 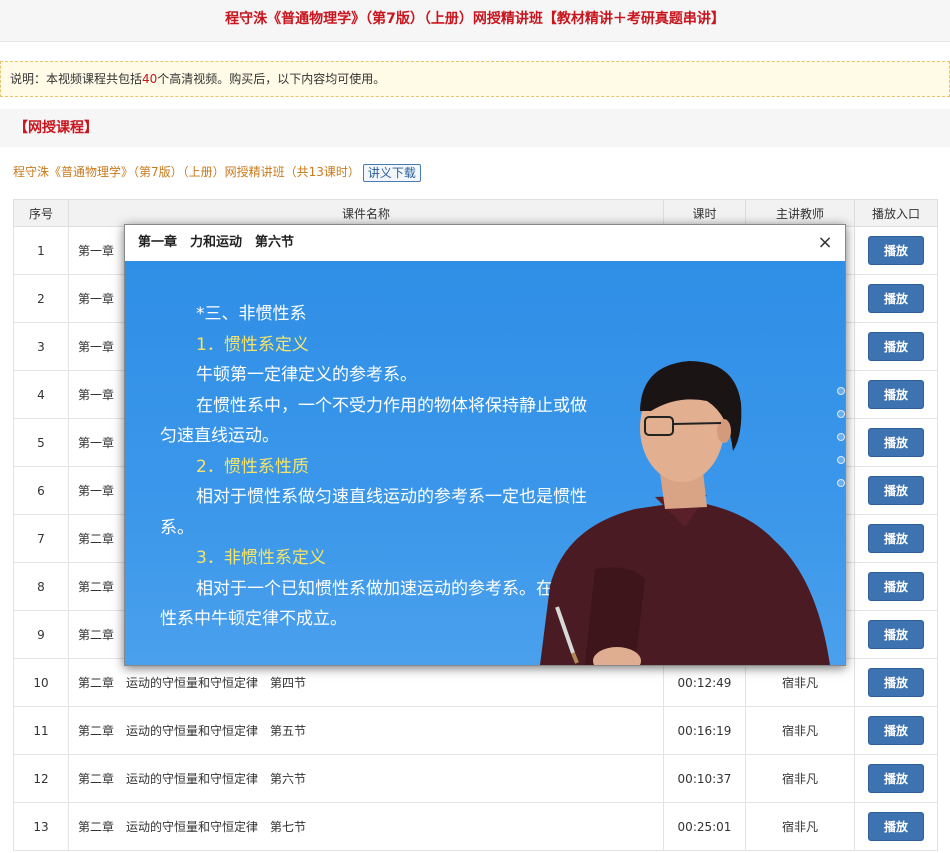 I want to click on lesson-no: 9, so click(x=41, y=634).